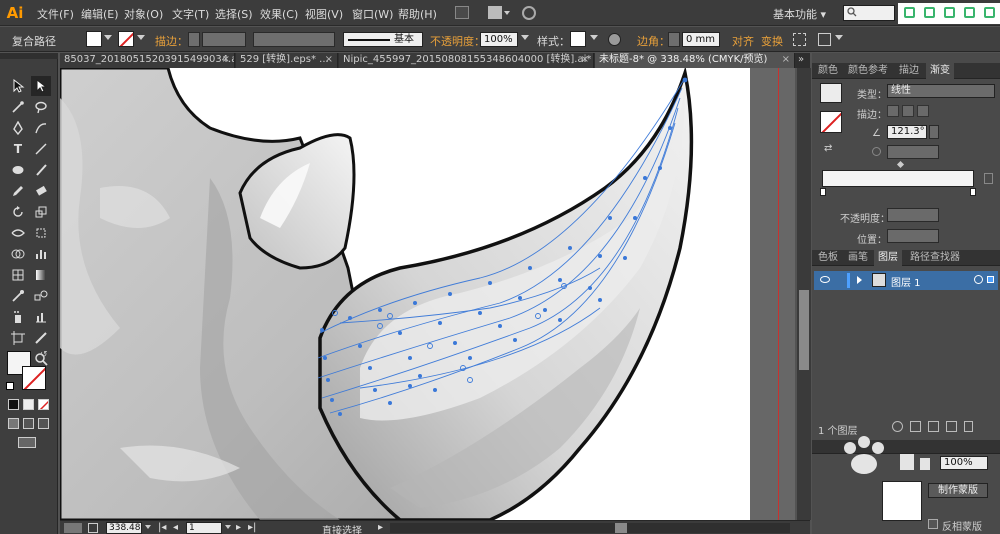  Describe the element at coordinates (73, 528) in the screenshot. I see `status-nav-icon` at that location.